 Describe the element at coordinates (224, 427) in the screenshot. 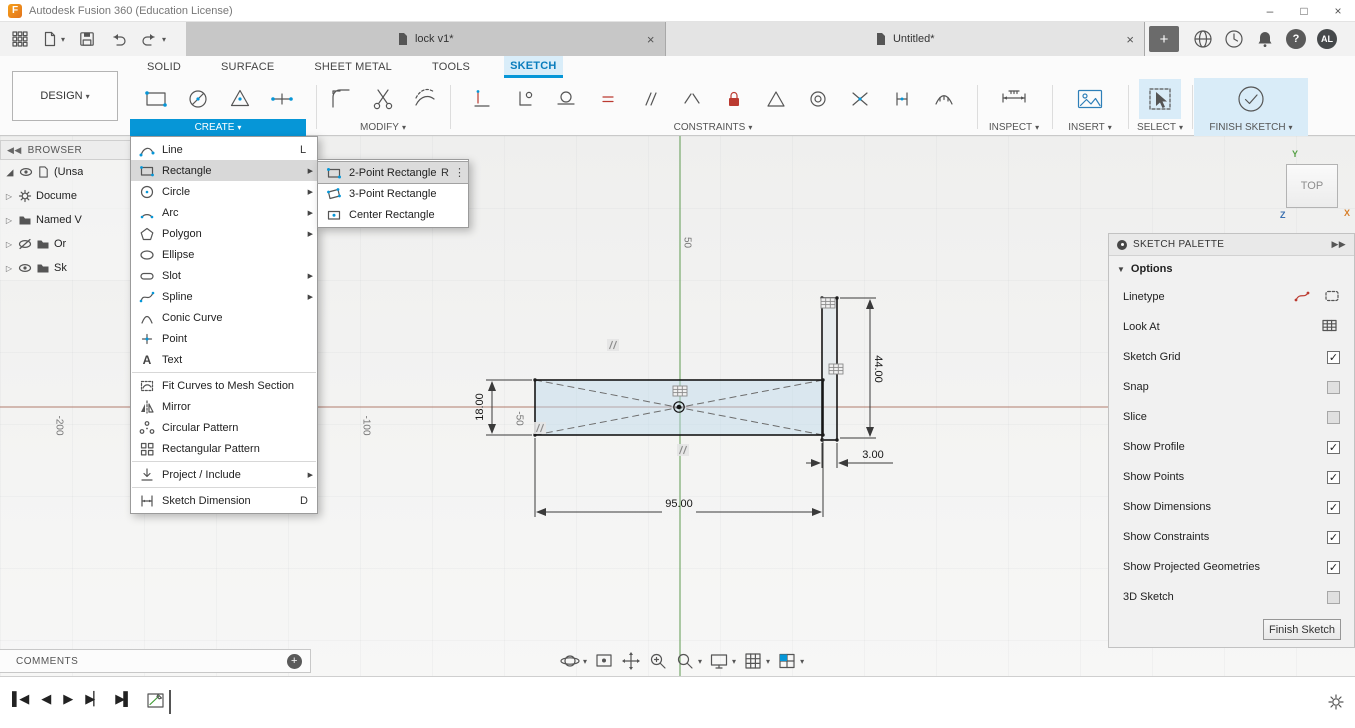

I see `menu-item-circular-pattern: Circular Pattern` at that location.